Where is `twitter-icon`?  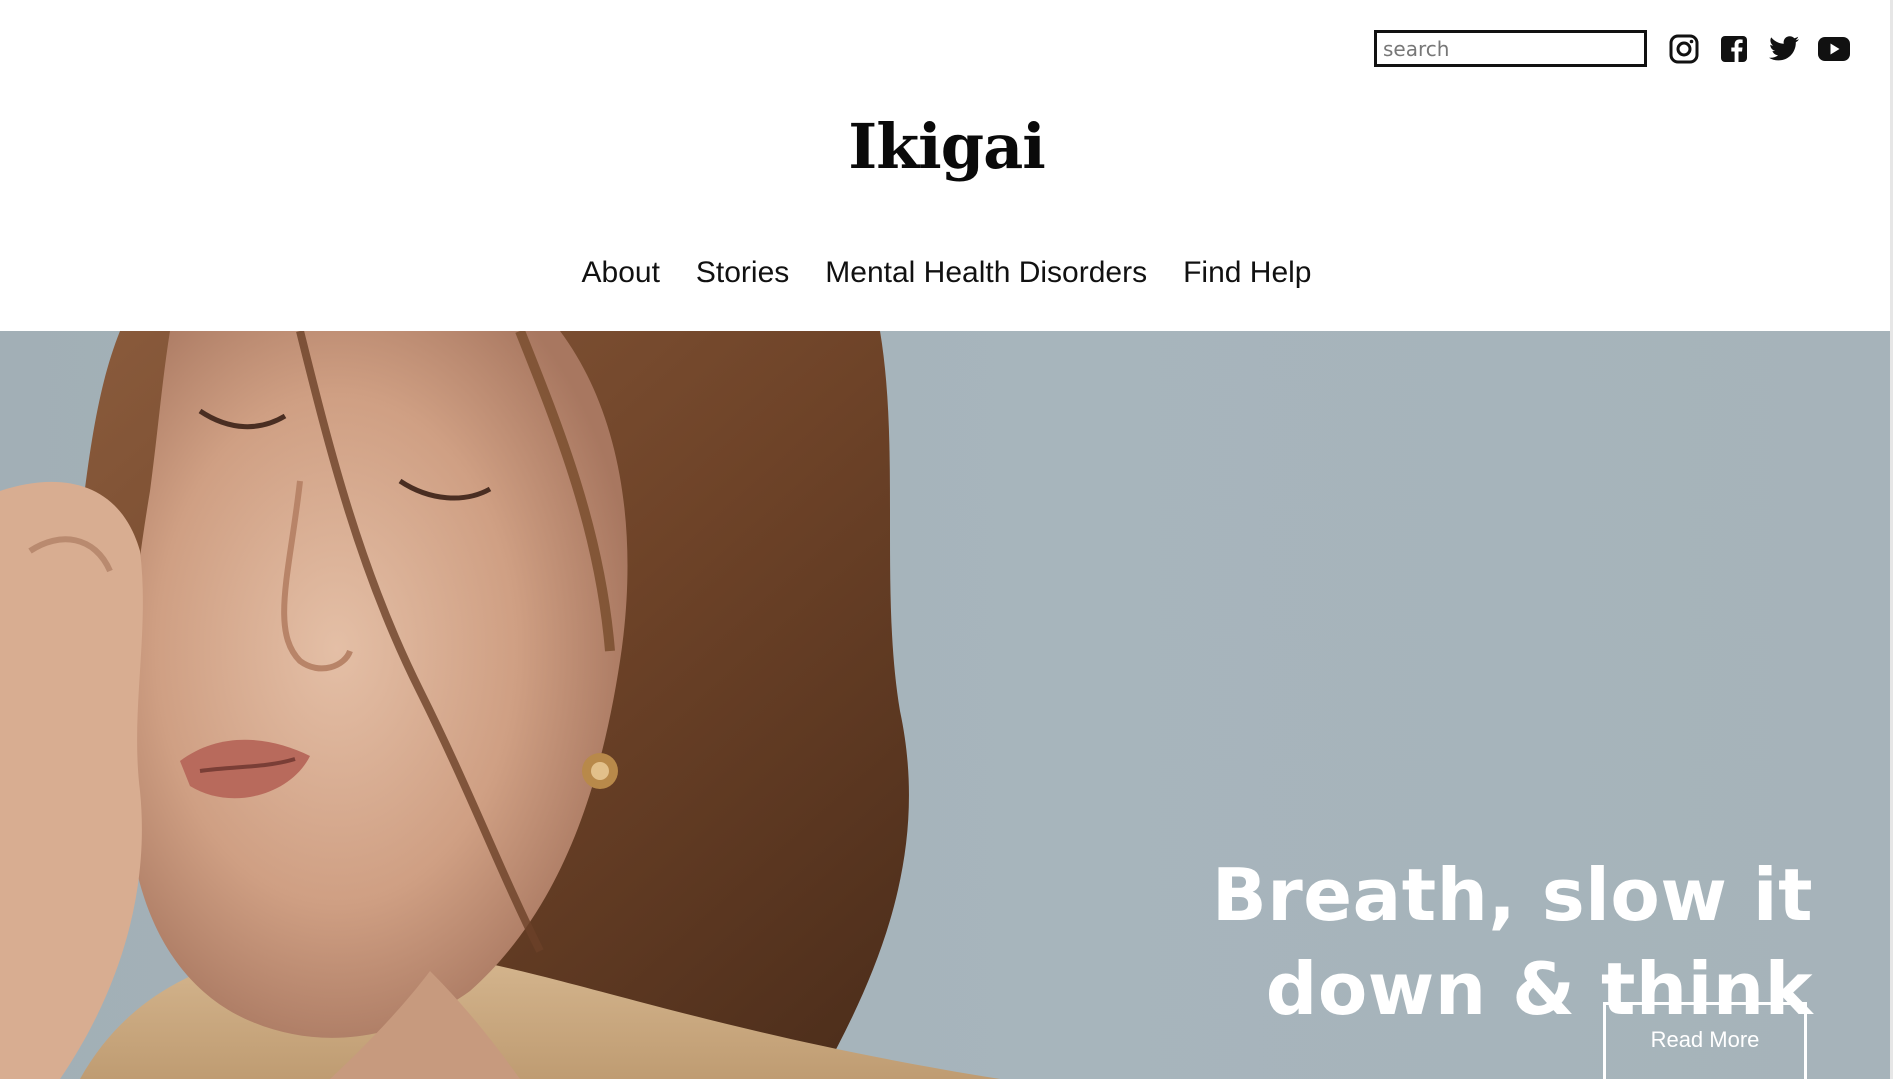 twitter-icon is located at coordinates (1784, 47).